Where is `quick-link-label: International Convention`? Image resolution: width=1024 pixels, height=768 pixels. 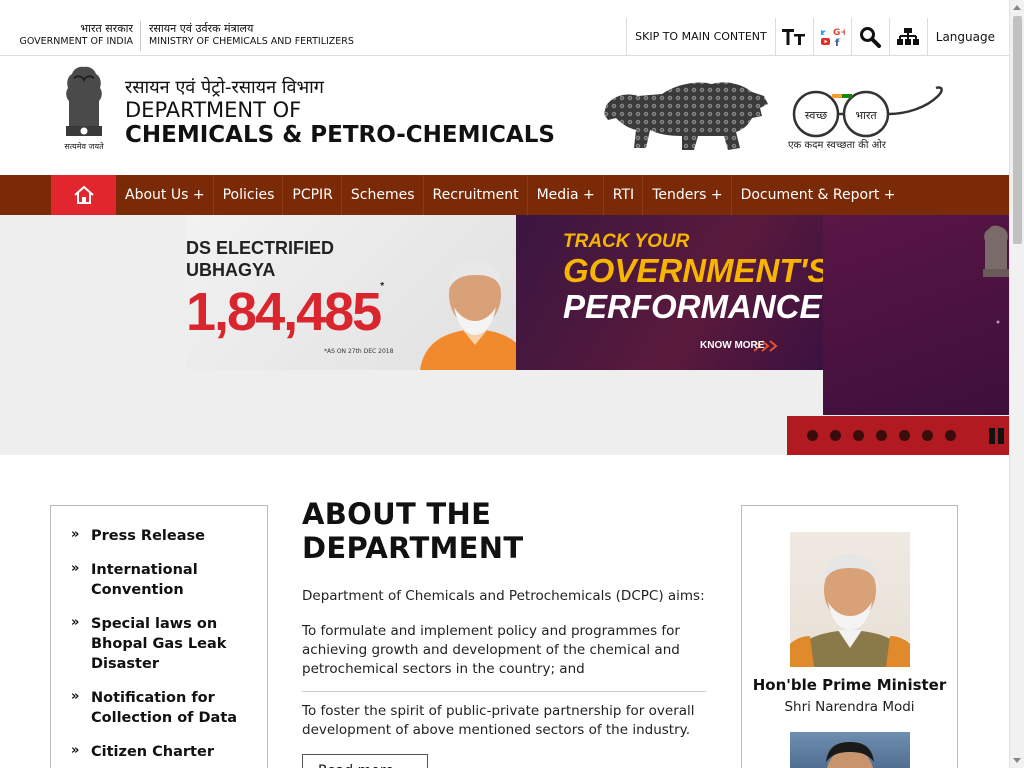 quick-link-label: International Convention is located at coordinates (144, 580).